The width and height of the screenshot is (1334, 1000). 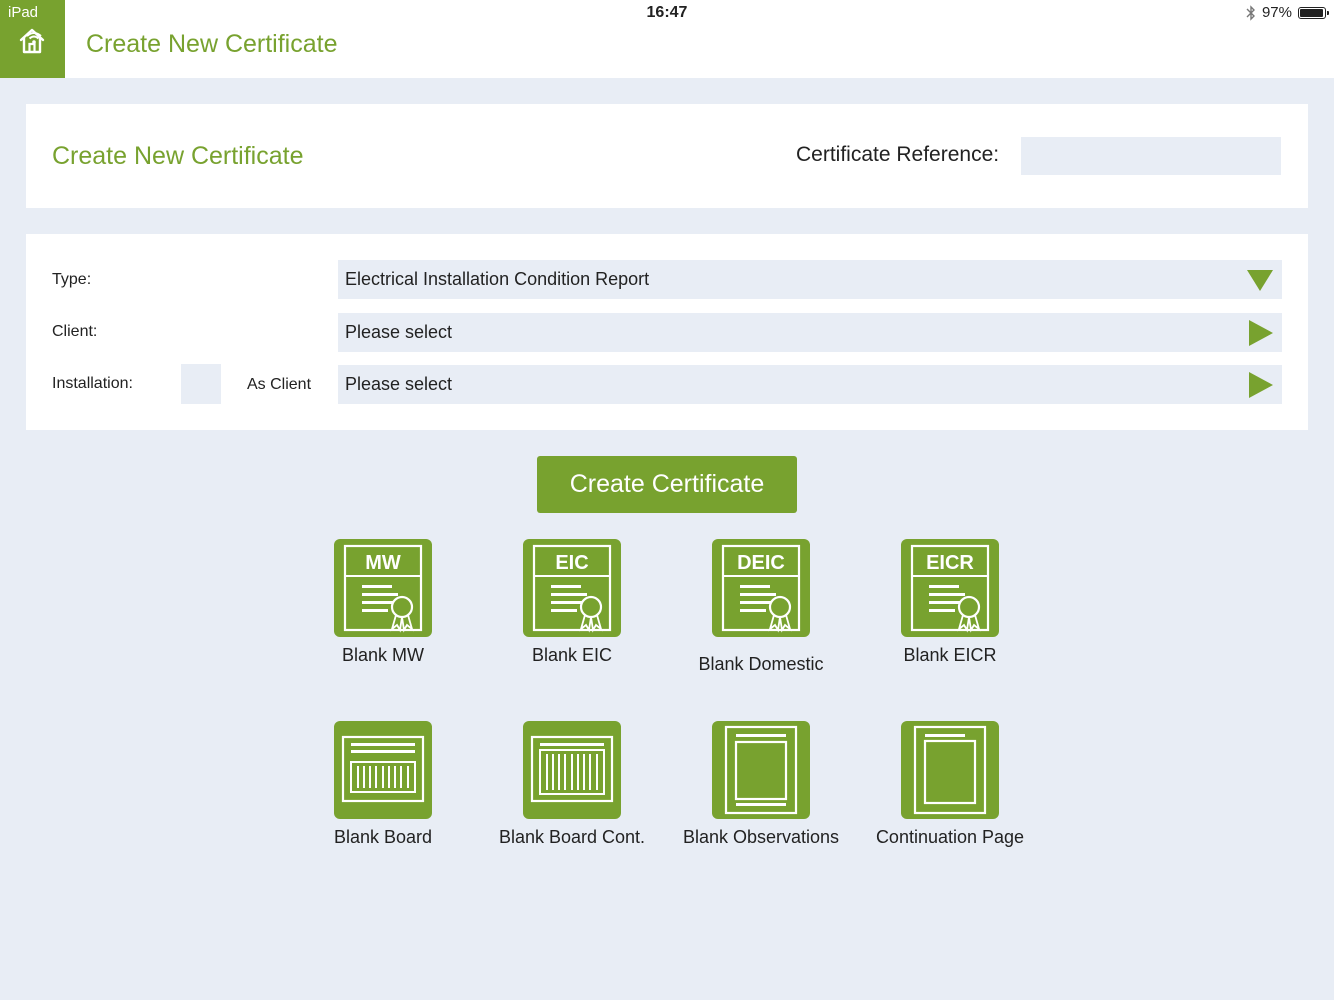 What do you see at coordinates (667, 484) in the screenshot?
I see `create-certificate-button: Create Certificate` at bounding box center [667, 484].